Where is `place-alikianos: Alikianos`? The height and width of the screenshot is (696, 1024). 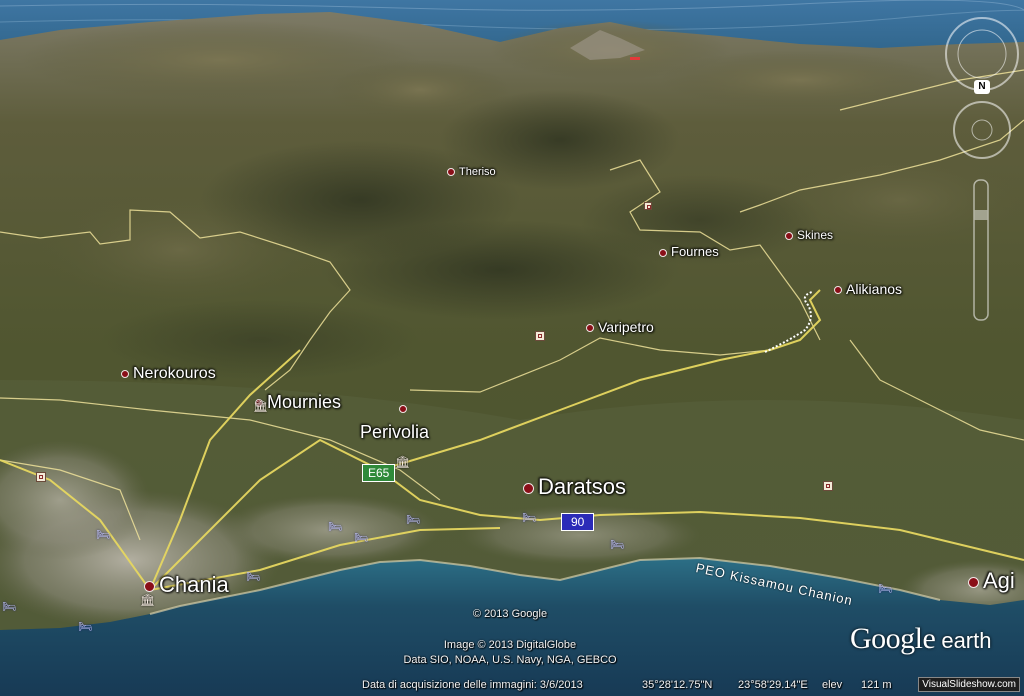
place-alikianos: Alikianos is located at coordinates (868, 289).